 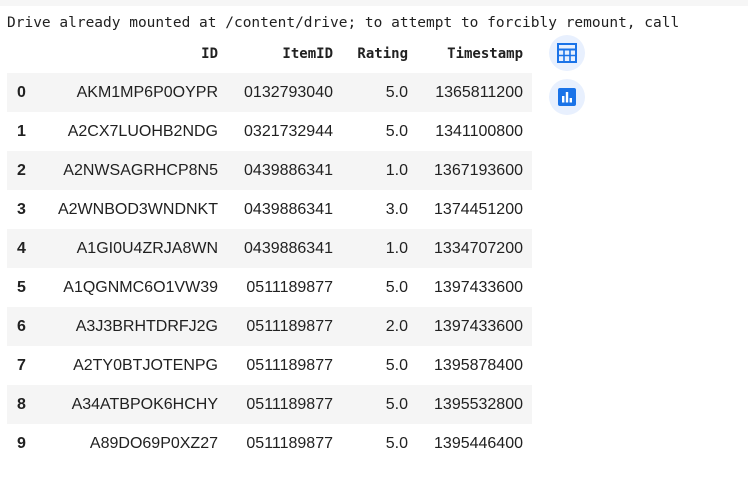 I want to click on row-index: 9, so click(x=21, y=443).